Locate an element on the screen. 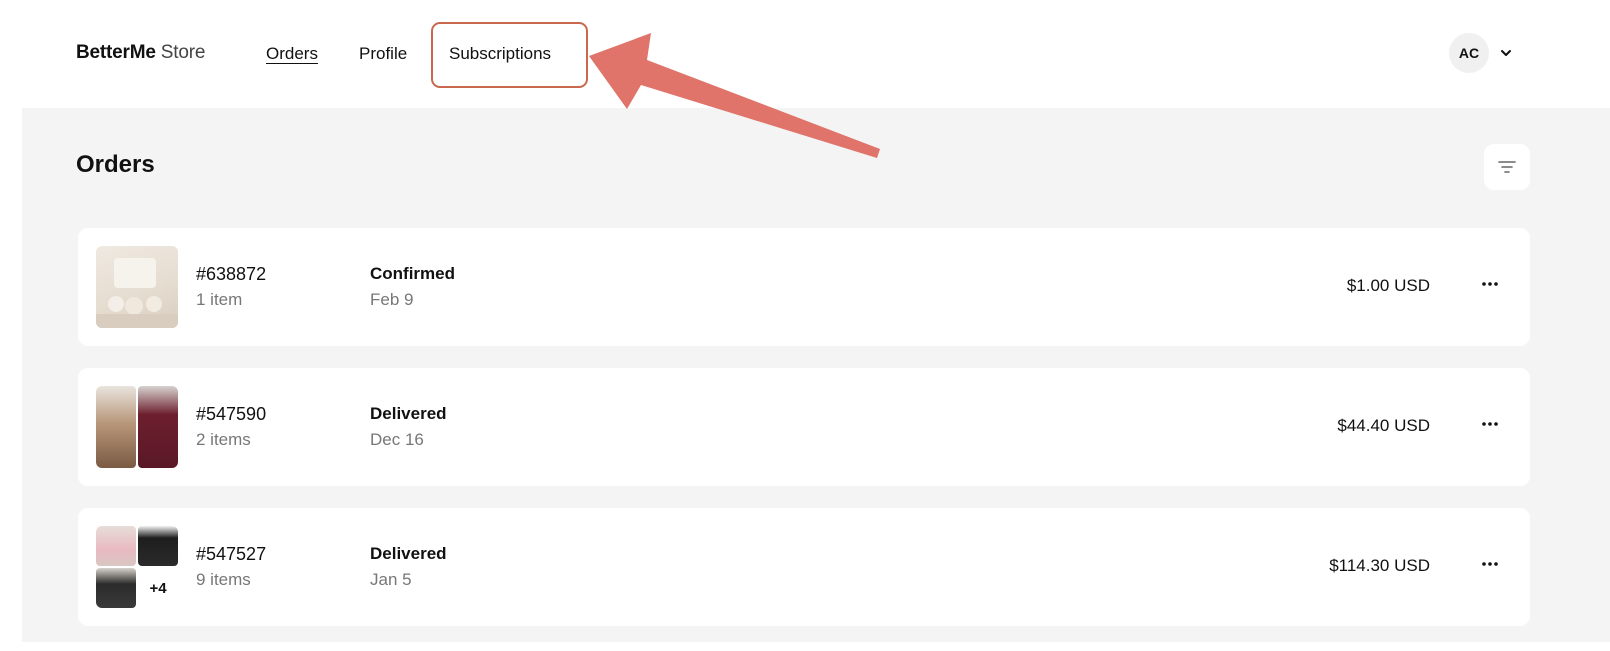  more-products-count: +4 is located at coordinates (158, 588).